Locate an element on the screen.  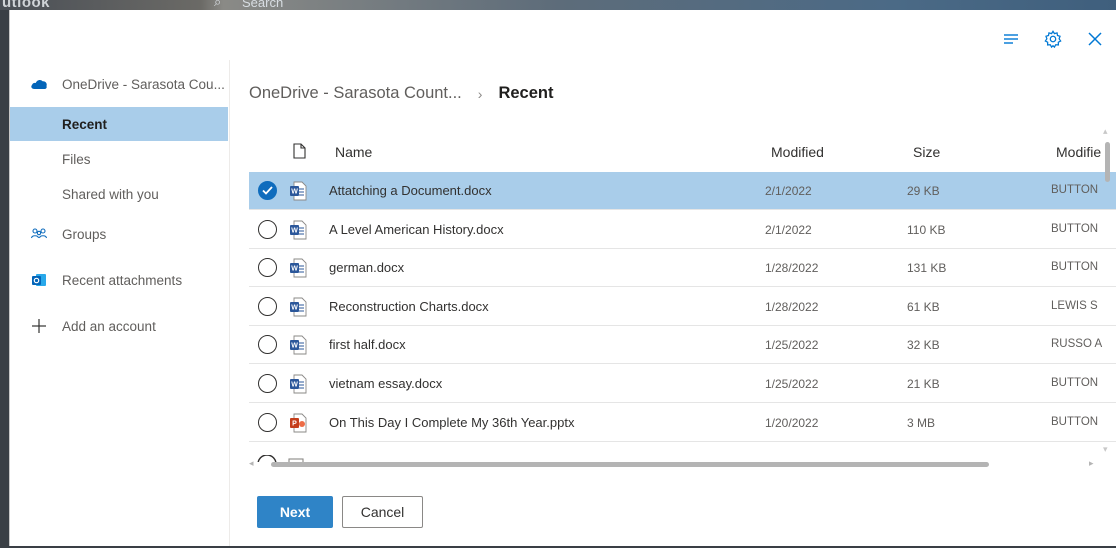
nav-files: Files is located at coordinates (119, 159).